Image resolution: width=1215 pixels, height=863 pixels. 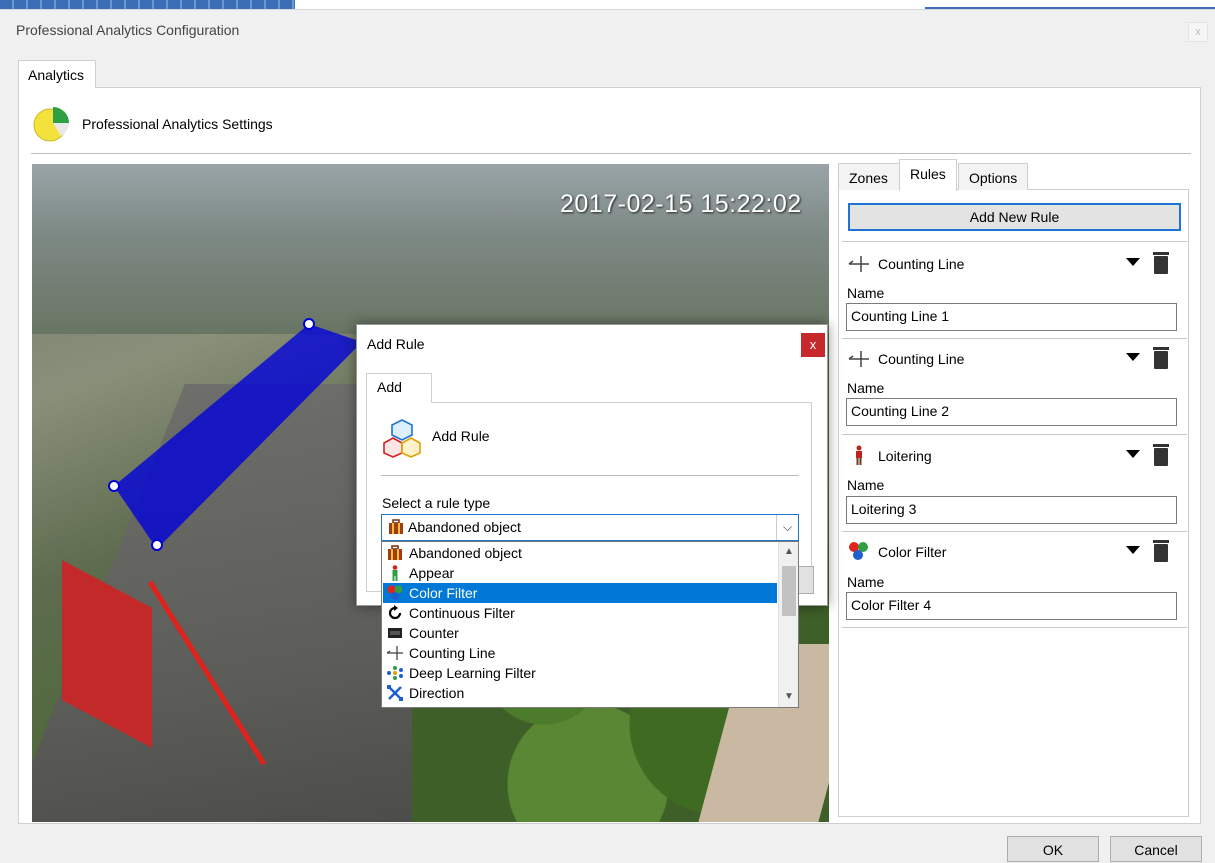 I want to click on background-window-line, so click(x=1070, y=8).